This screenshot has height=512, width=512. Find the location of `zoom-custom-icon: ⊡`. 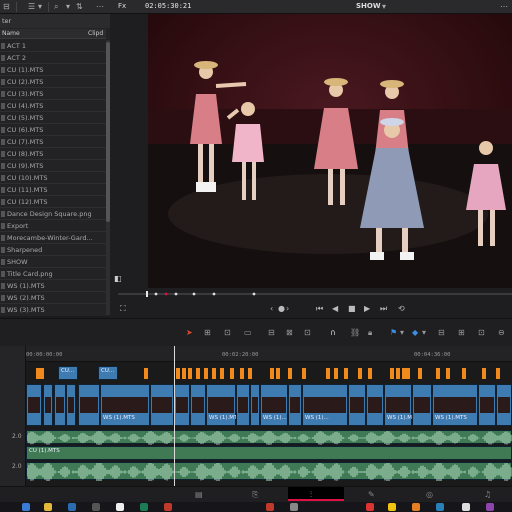

zoom-custom-icon: ⊡ is located at coordinates (481, 332).